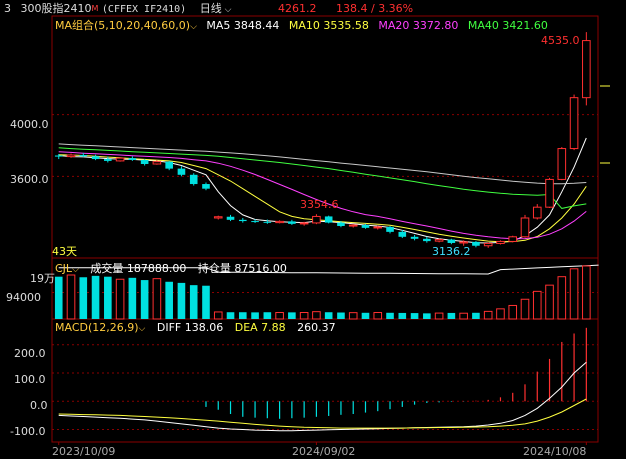 The height and width of the screenshot is (459, 626). Describe the element at coordinates (190, 327) in the screenshot. I see `macd-diff-value: DIFF 138.06` at that location.